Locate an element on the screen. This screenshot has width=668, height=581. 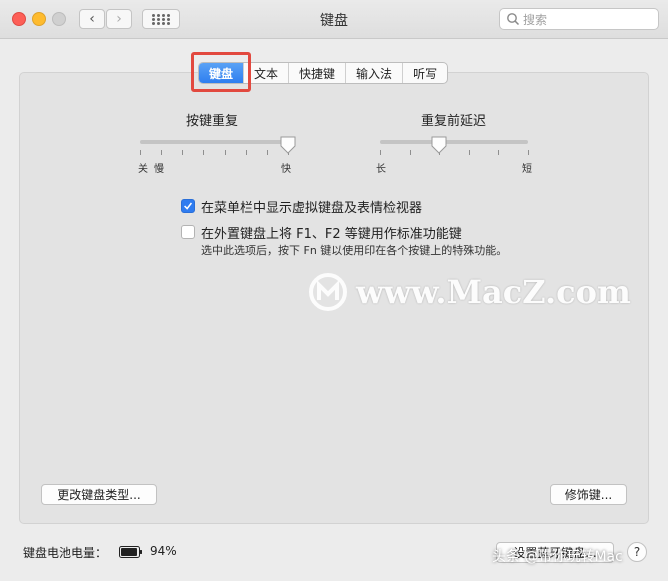
battery-icon is located at coordinates (130, 552).